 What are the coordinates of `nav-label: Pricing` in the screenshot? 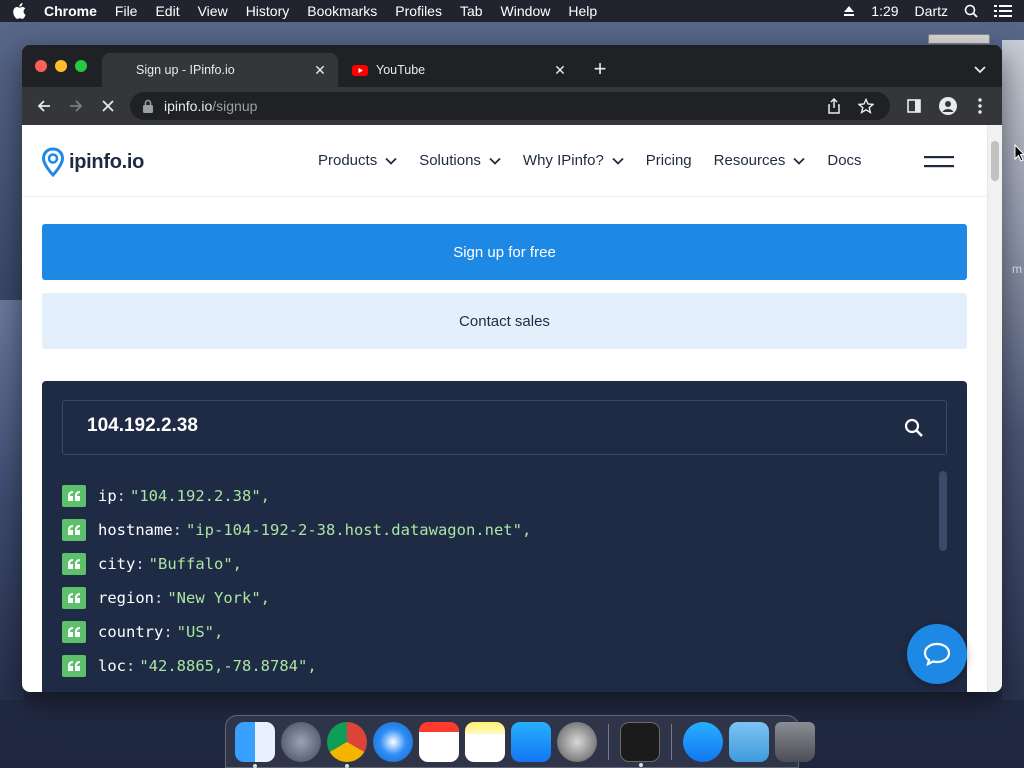 It's located at (668, 160).